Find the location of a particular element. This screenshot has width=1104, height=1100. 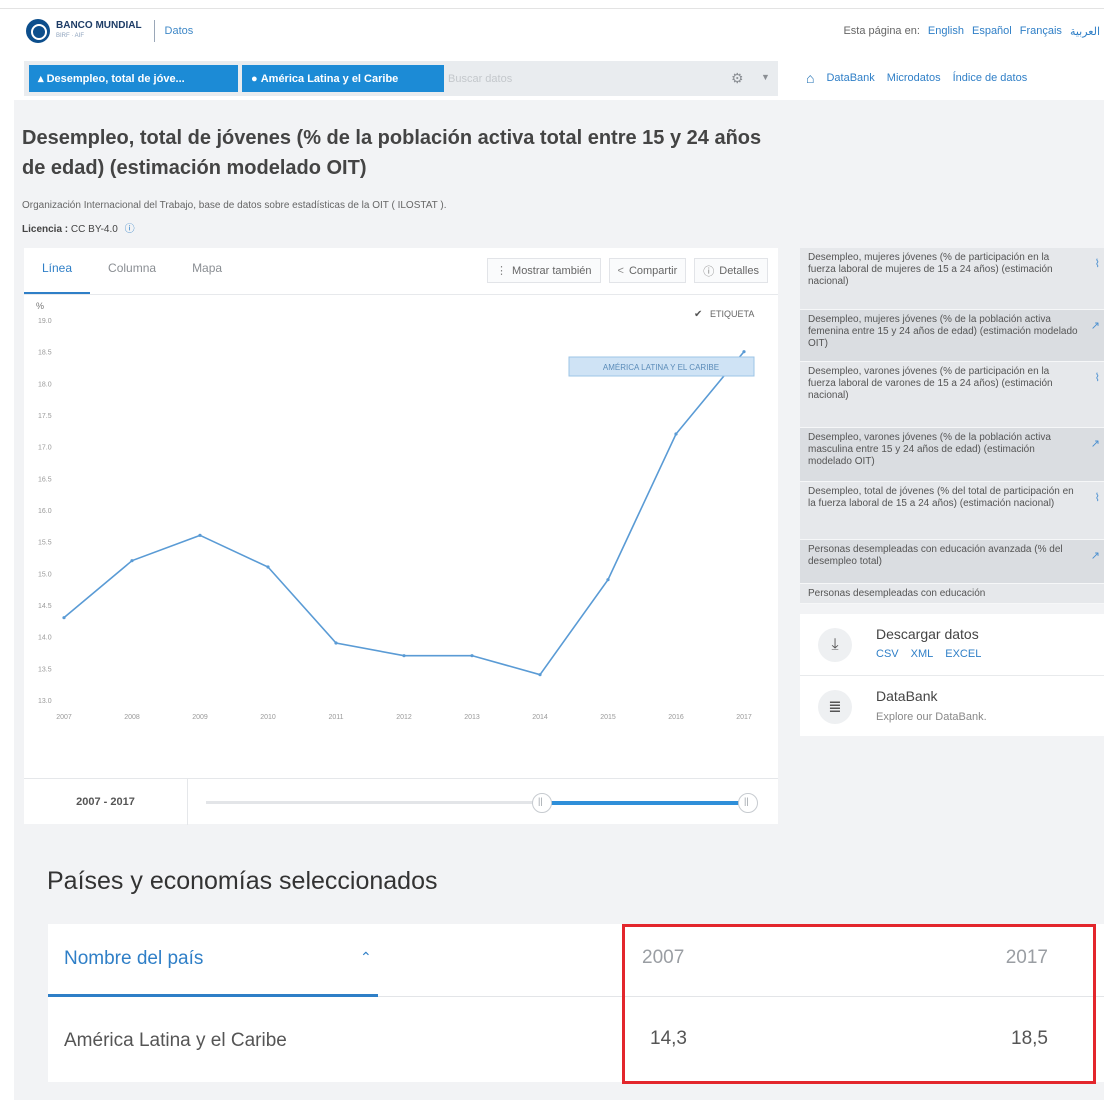

y-tick-label: 14.5 is located at coordinates (45, 606).